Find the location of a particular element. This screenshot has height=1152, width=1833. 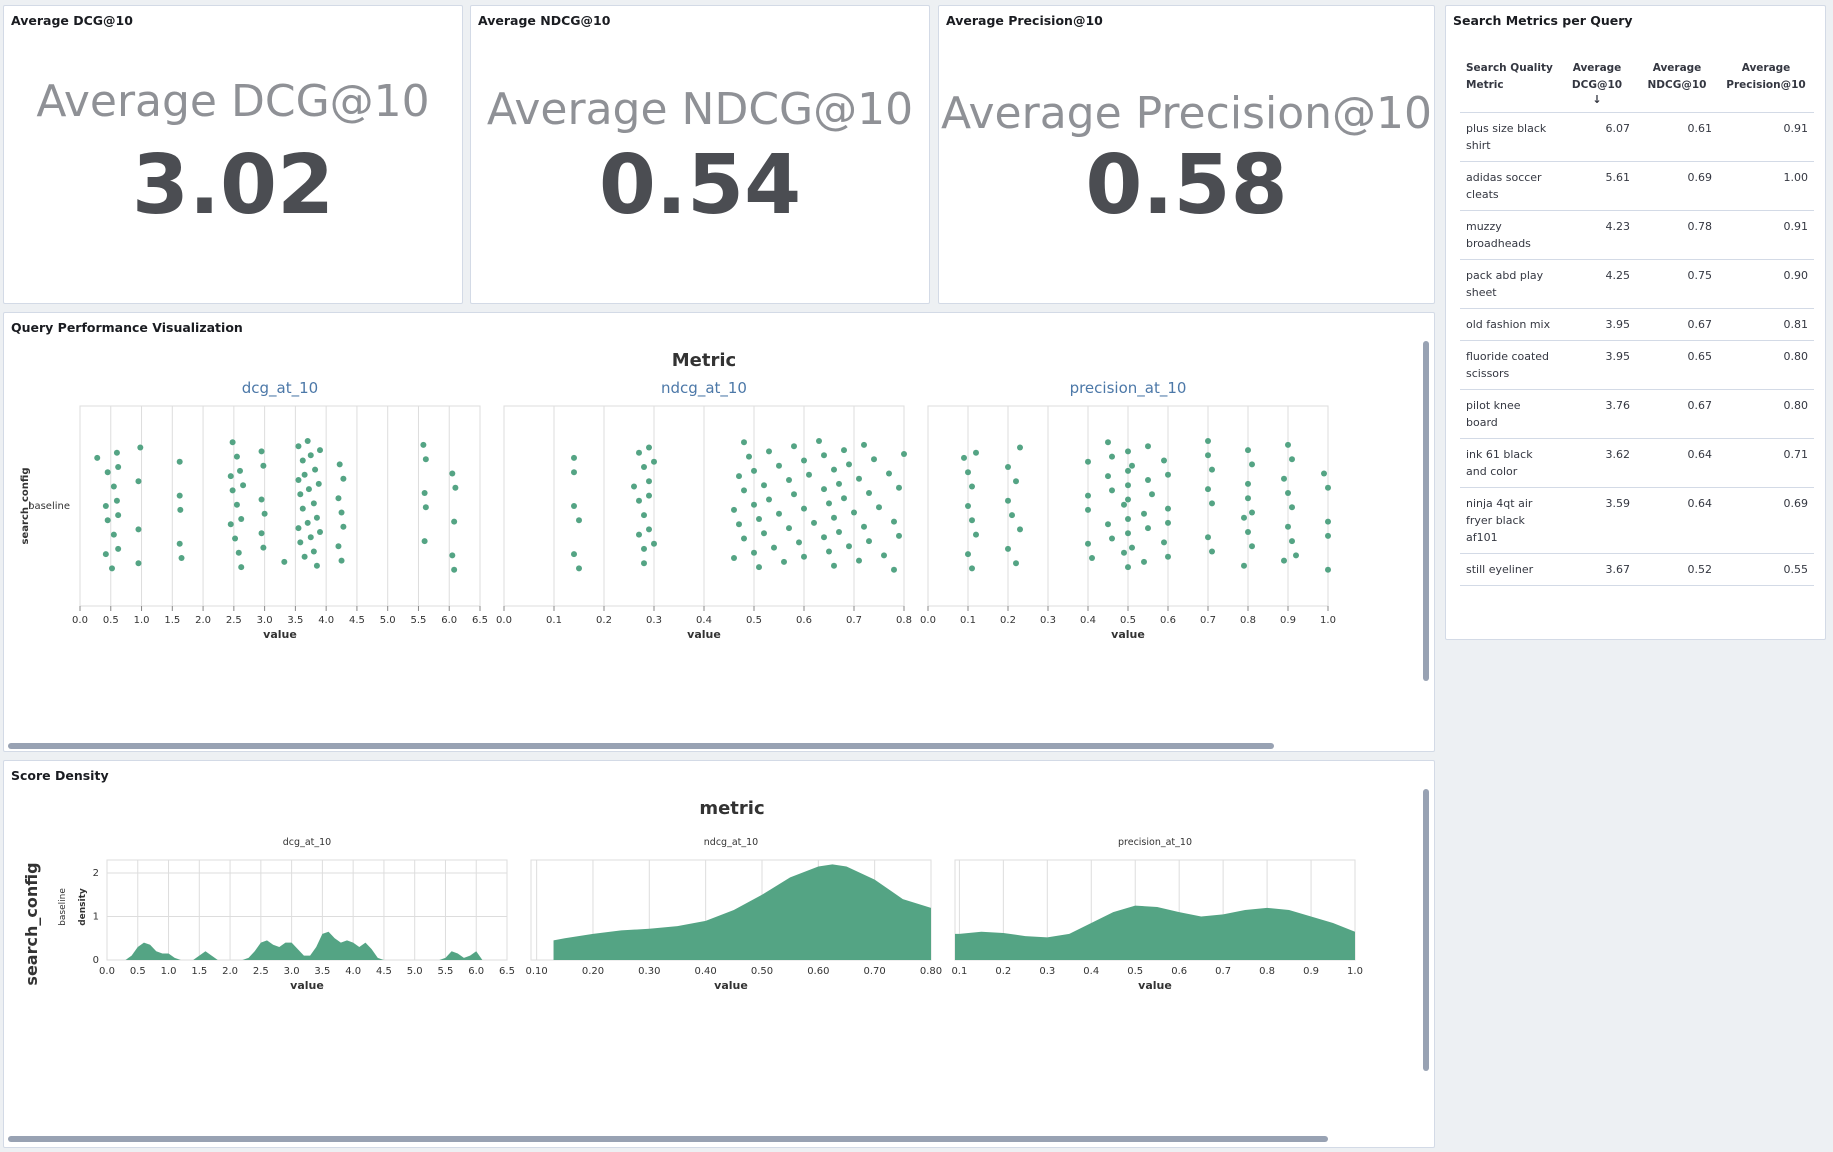

x-tick-label: 0.0 is located at coordinates (80, 620).